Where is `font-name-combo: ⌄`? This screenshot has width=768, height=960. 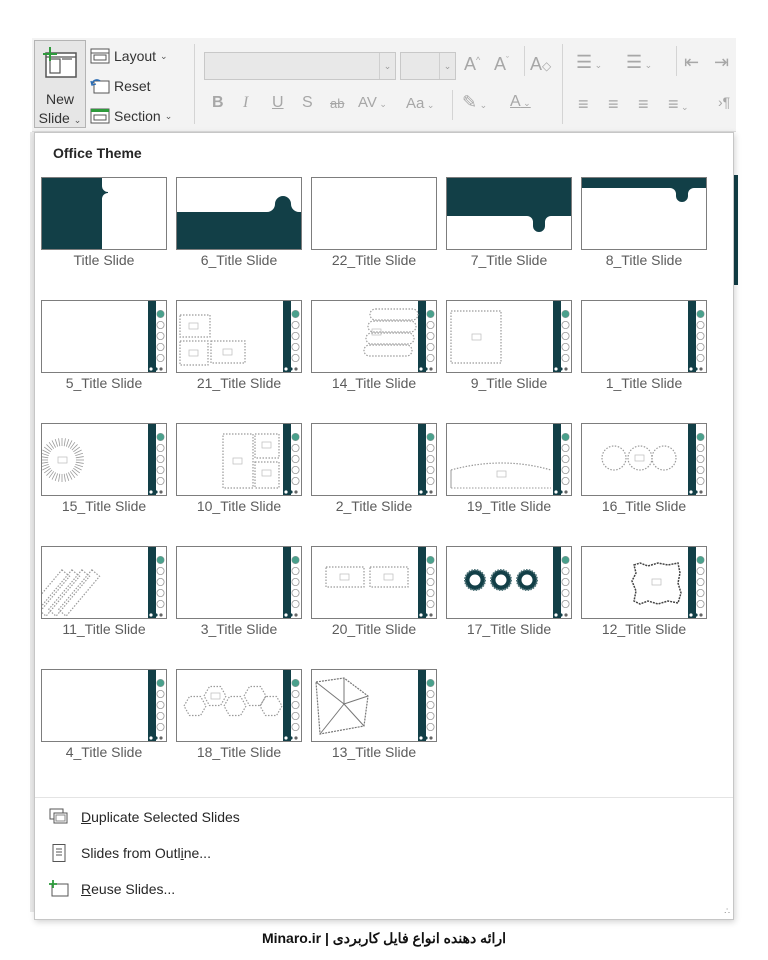
font-name-combo: ⌄ is located at coordinates (300, 66).